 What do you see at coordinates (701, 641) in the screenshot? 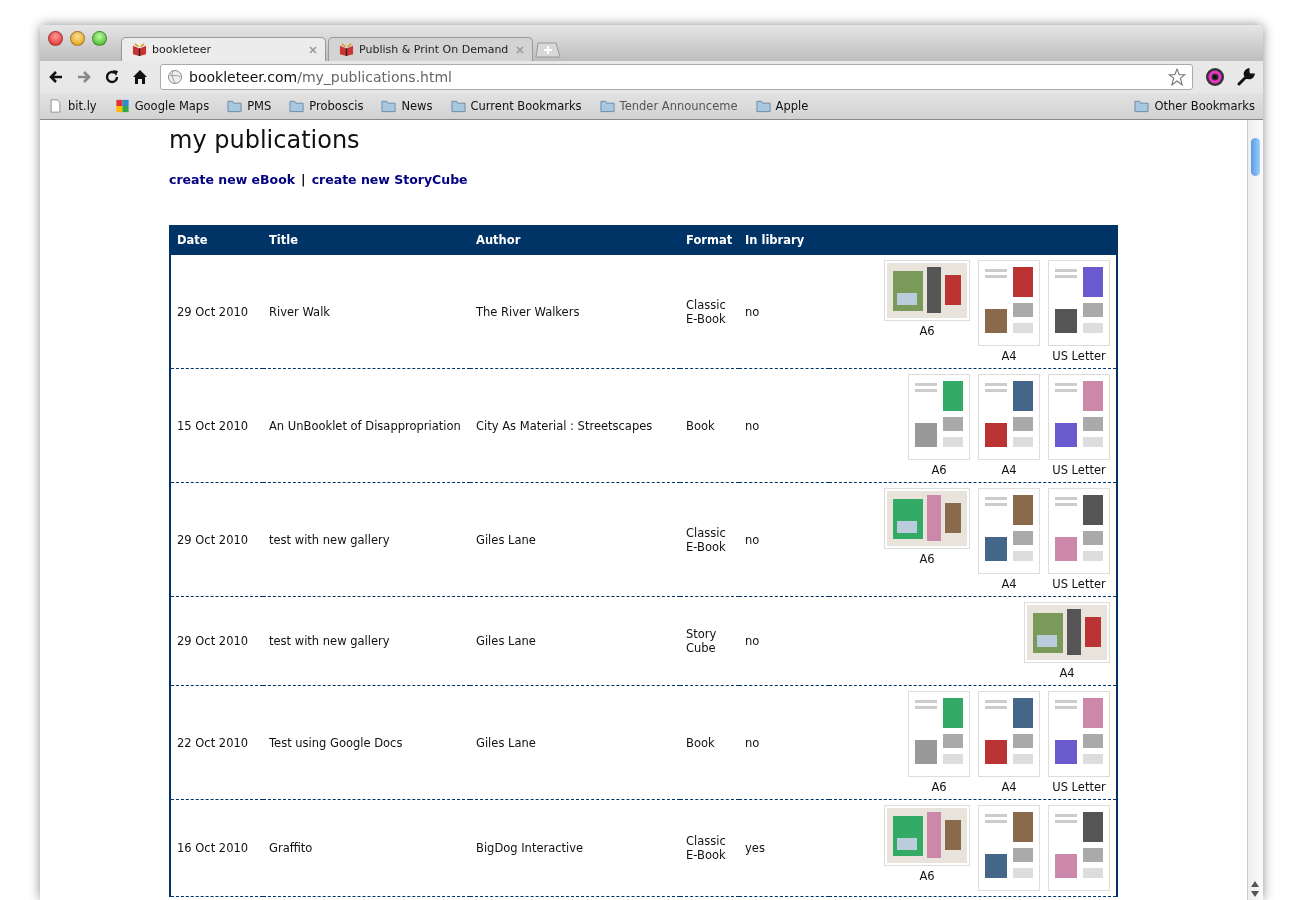
I see `table-cell: Story Cube` at bounding box center [701, 641].